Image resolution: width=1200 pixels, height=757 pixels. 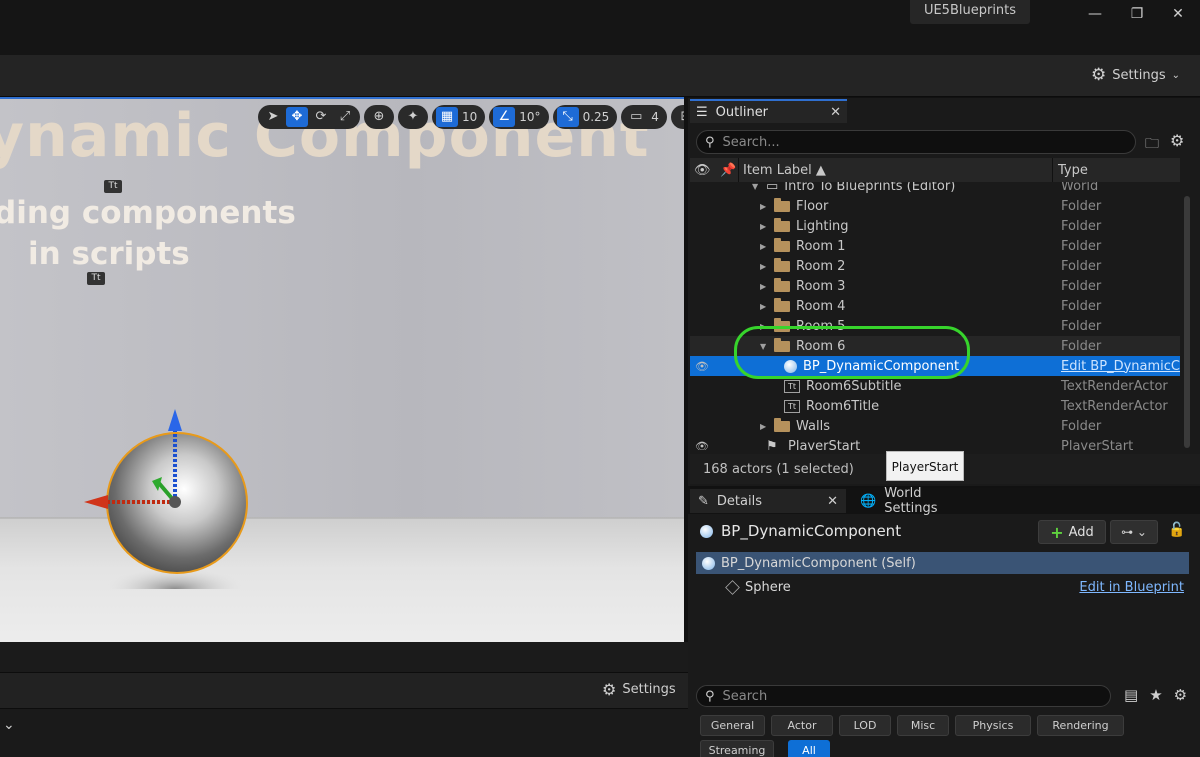 What do you see at coordinates (1120, 366) in the screenshot?
I see `outliner-row-type: Edit BP_DynamicCom` at bounding box center [1120, 366].